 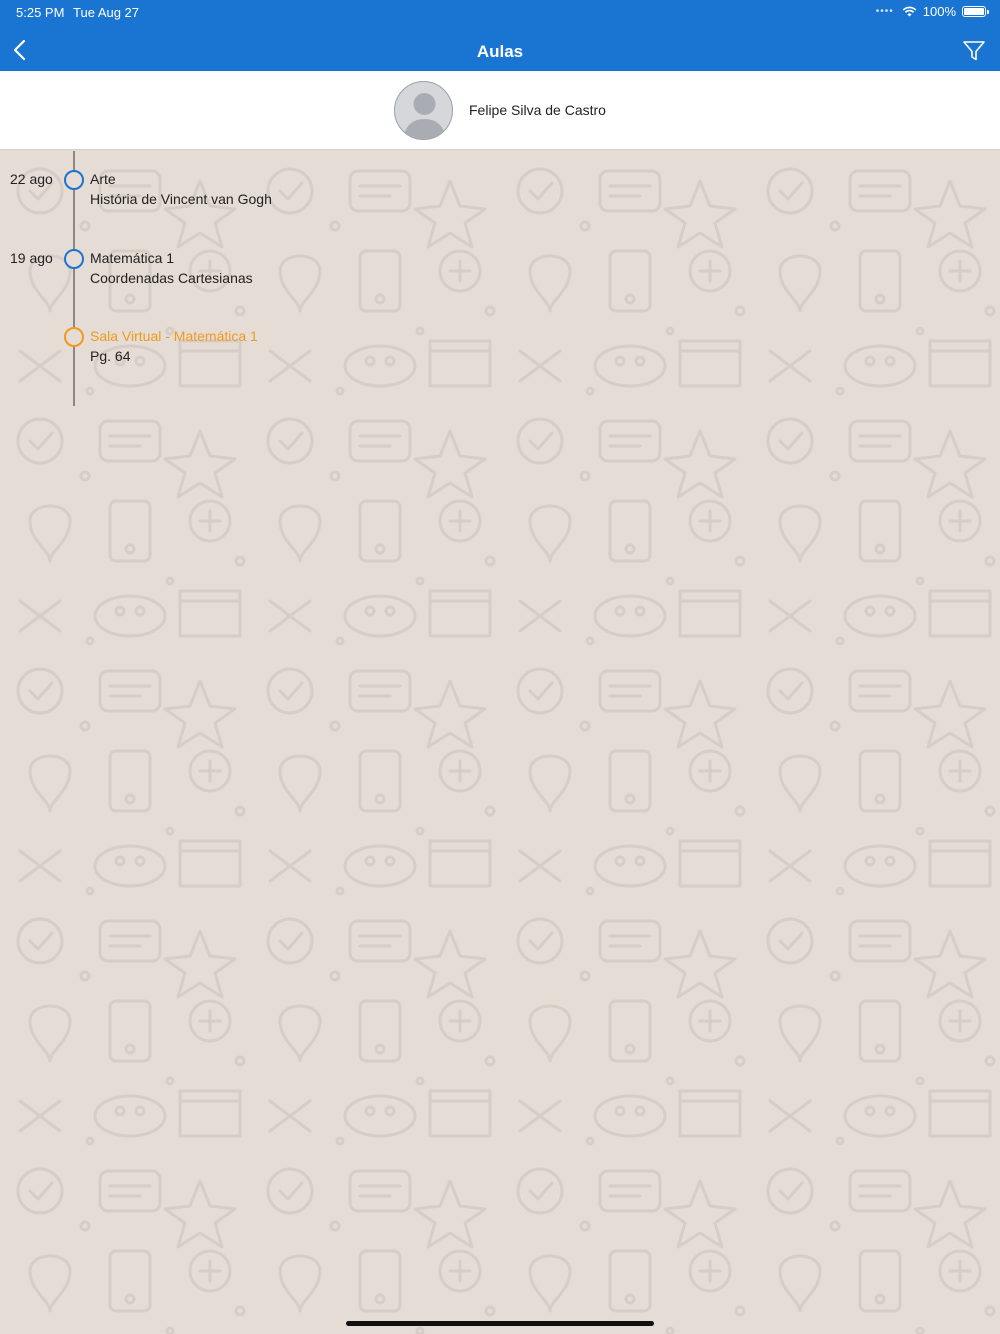 I want to click on lesson-subject: Sala Virtual - Matemática 1, so click(x=174, y=336).